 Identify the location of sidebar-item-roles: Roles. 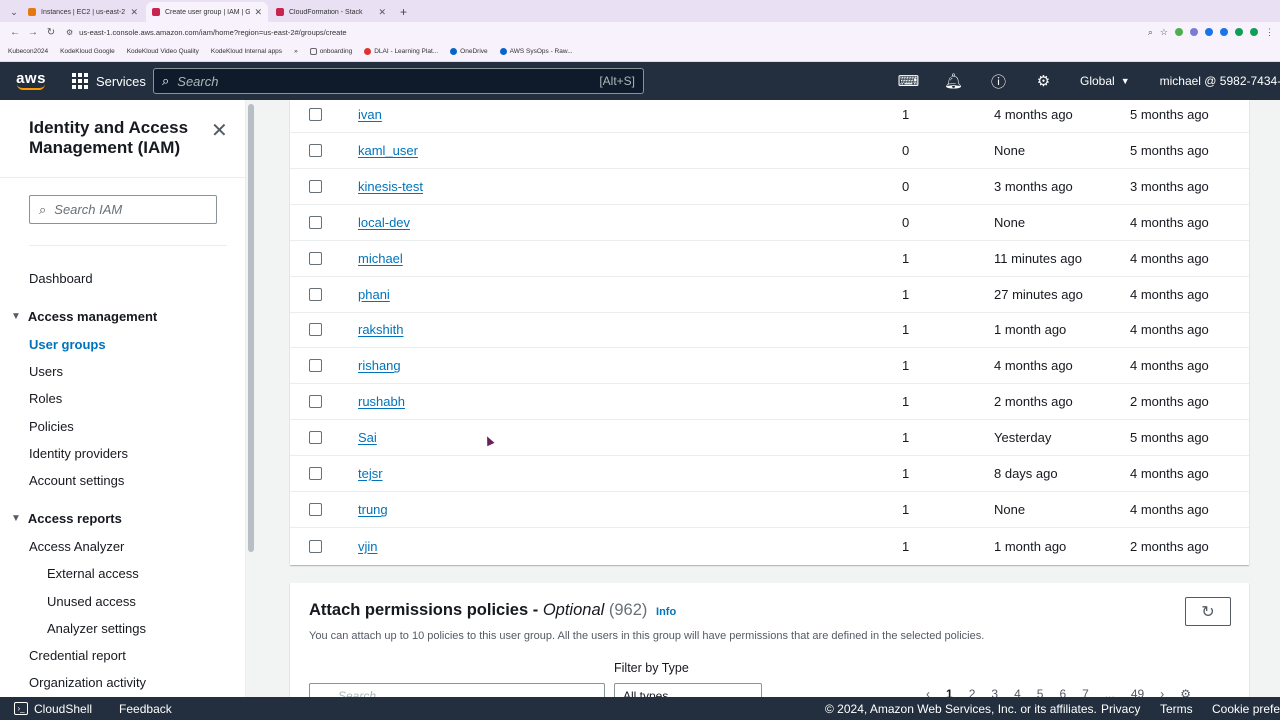
(45, 398).